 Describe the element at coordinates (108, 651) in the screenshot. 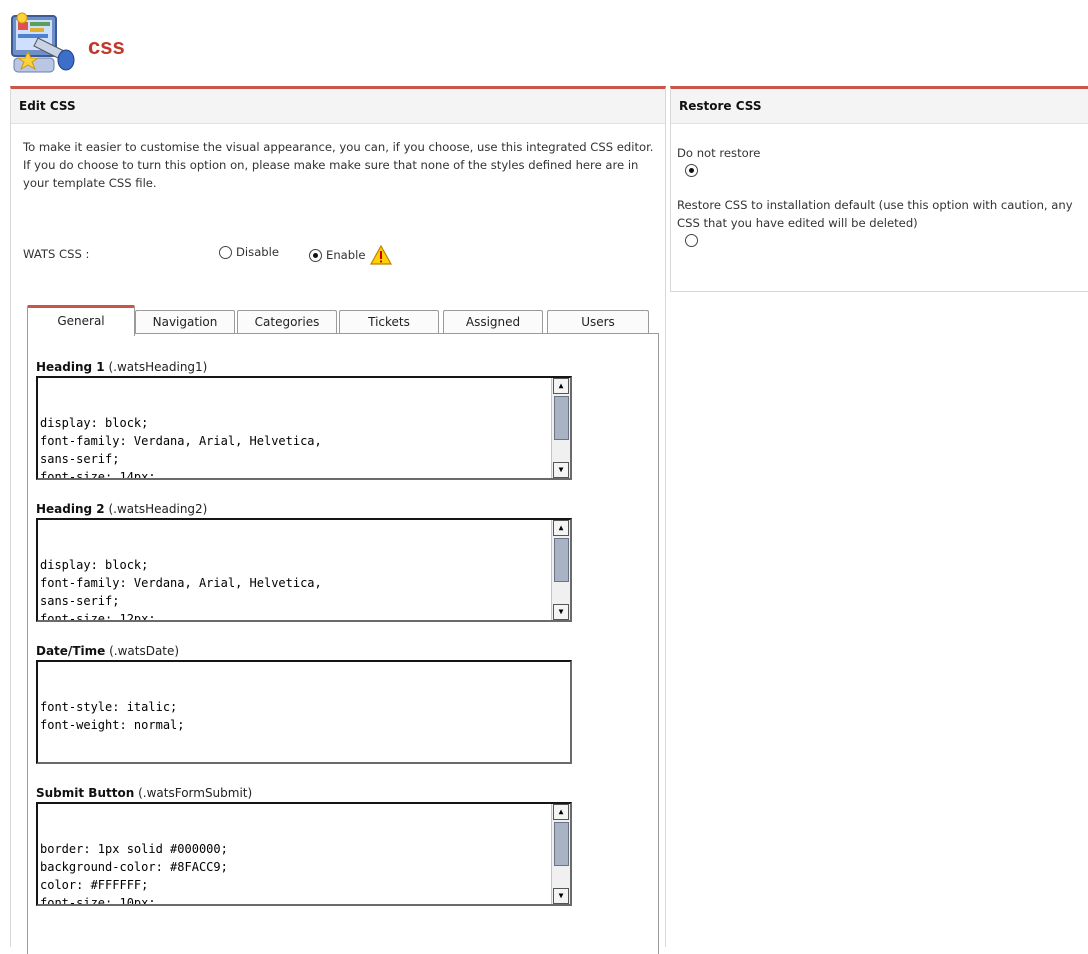

I see `datetime-label: Date/Time (.watsDate)` at that location.